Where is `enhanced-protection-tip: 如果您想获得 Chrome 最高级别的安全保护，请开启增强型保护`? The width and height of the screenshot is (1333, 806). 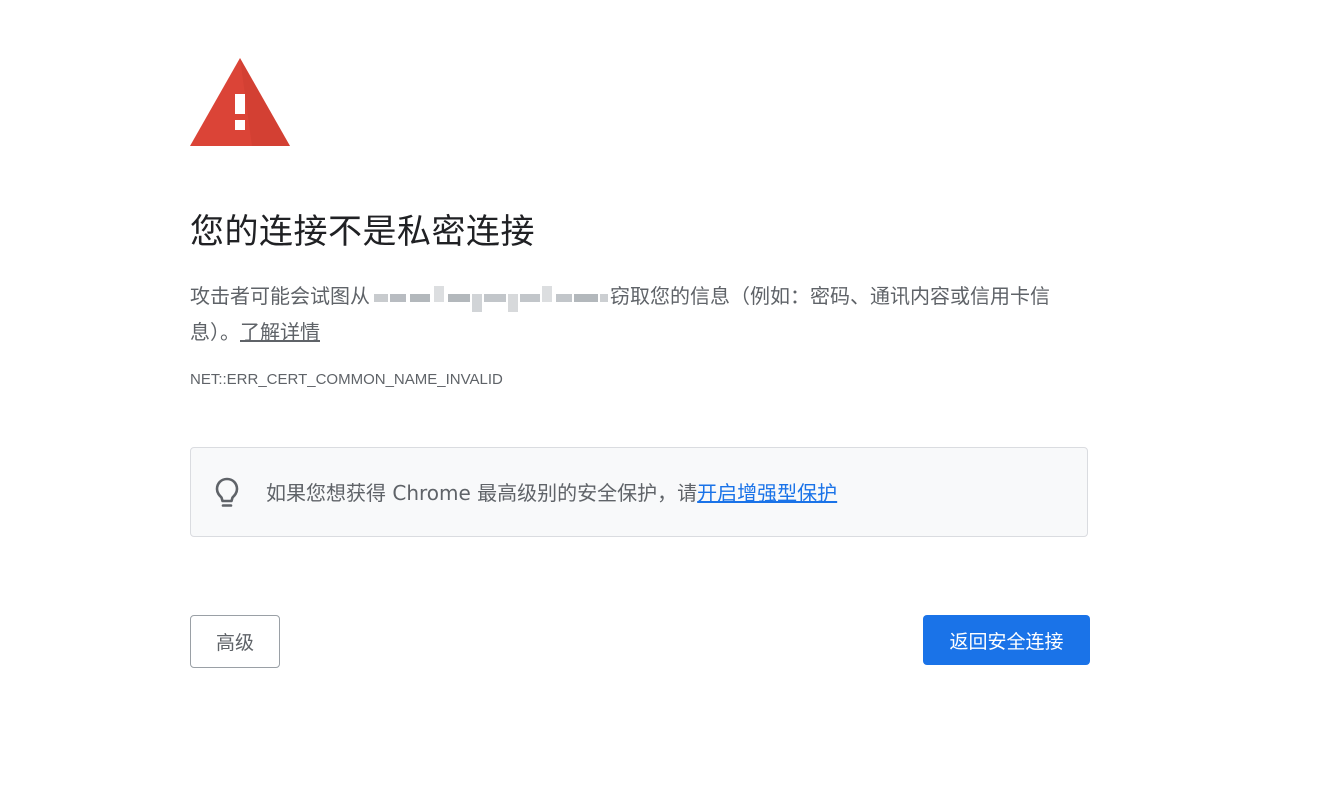 enhanced-protection-tip: 如果您想获得 Chrome 最高级别的安全保护，请开启增强型保护 is located at coordinates (639, 492).